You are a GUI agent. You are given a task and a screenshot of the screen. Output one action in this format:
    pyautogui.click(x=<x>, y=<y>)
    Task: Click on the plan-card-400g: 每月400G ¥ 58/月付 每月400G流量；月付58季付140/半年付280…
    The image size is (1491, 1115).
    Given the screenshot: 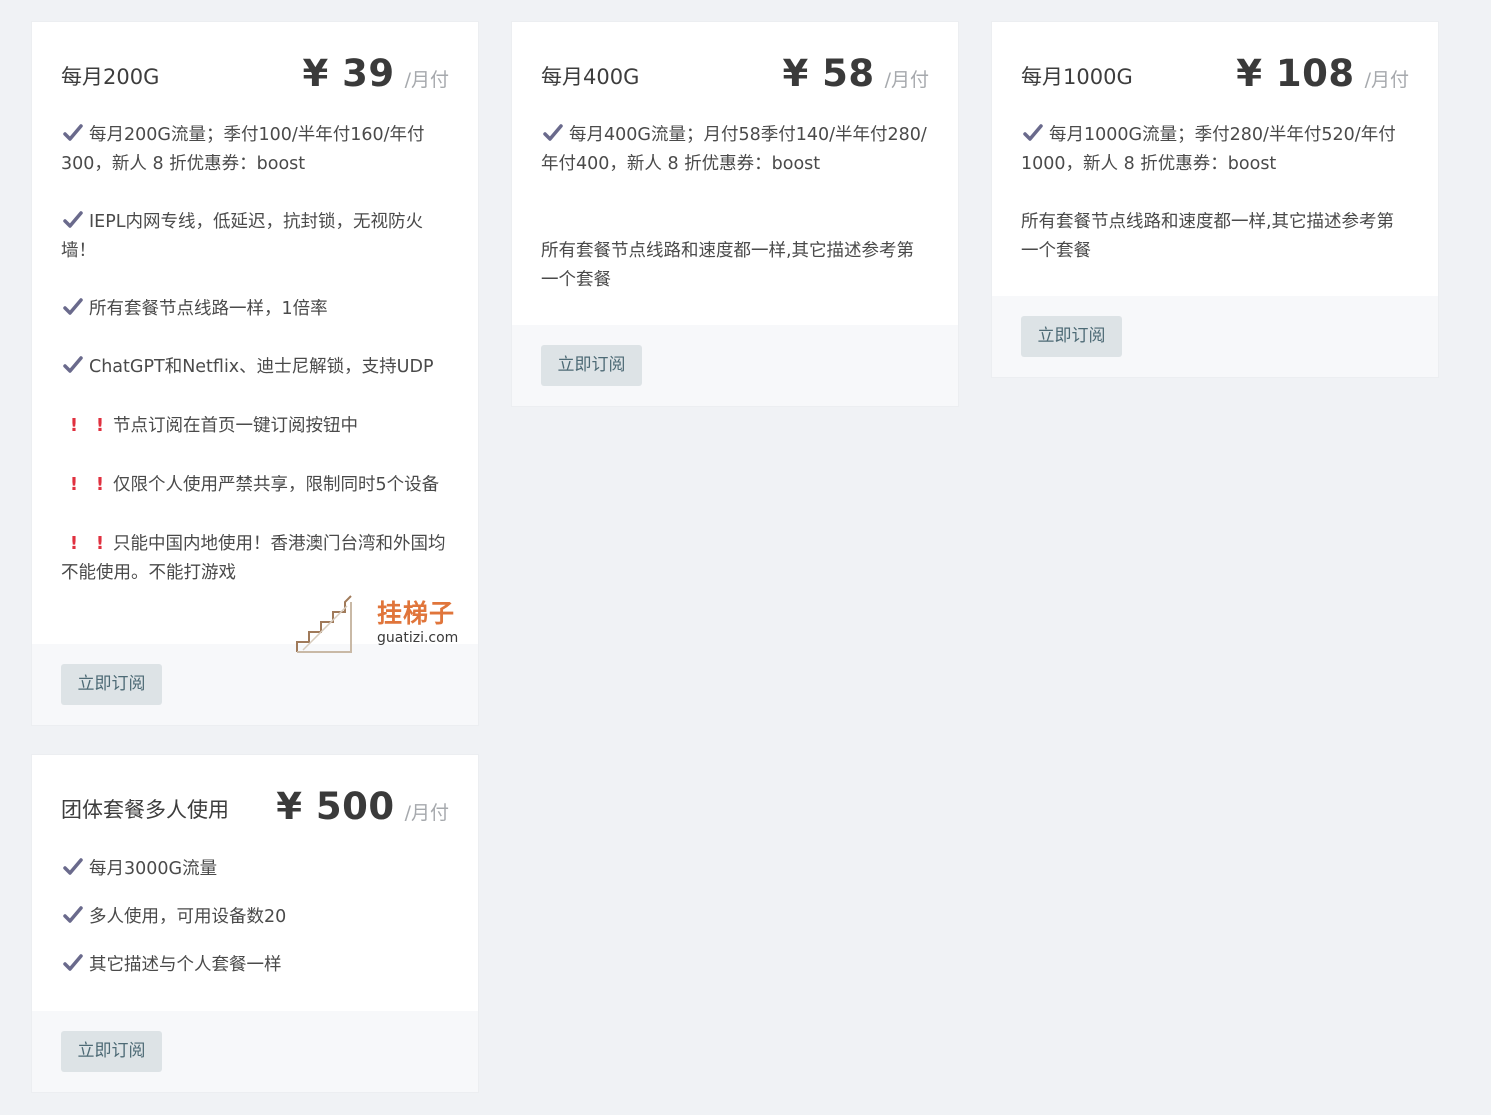 What is the action you would take?
    pyautogui.click(x=735, y=214)
    